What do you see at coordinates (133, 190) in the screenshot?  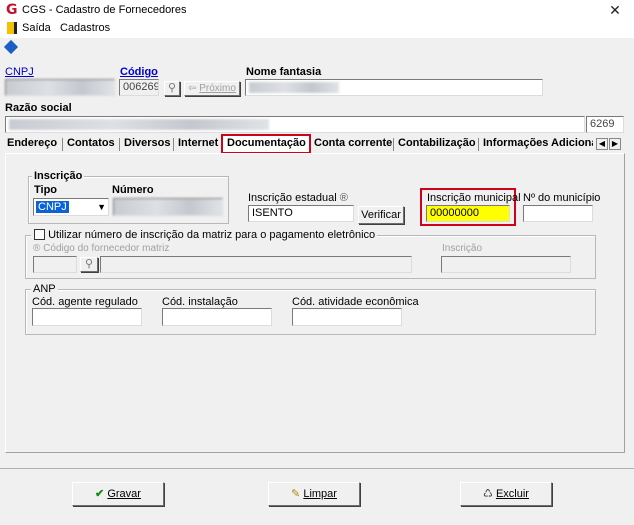 I see `numero-label: Número` at bounding box center [133, 190].